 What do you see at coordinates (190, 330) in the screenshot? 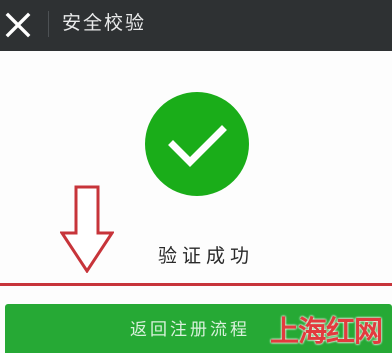
I see `return-button-label: 返回注册流程` at bounding box center [190, 330].